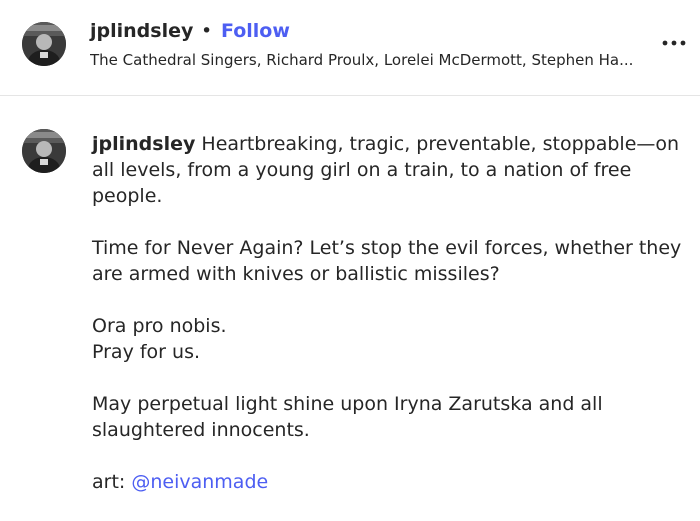 The image size is (700, 521). Describe the element at coordinates (389, 339) in the screenshot. I see `caption-paragraph: Ora pro nobis. Pray for us.` at that location.